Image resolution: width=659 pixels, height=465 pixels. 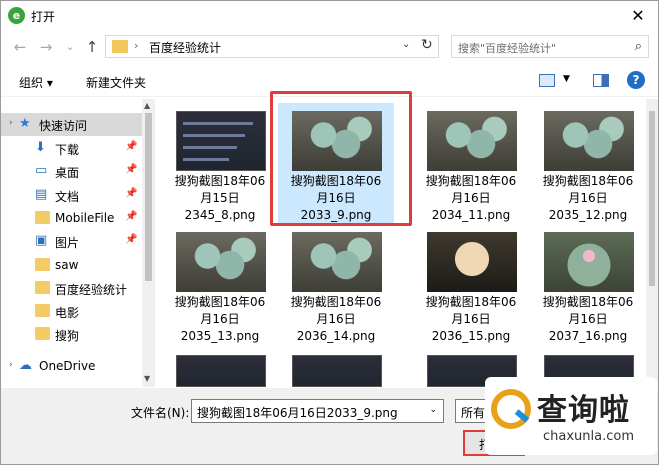 What do you see at coordinates (638, 46) in the screenshot?
I see `search-icon: ⌕` at bounding box center [638, 46].